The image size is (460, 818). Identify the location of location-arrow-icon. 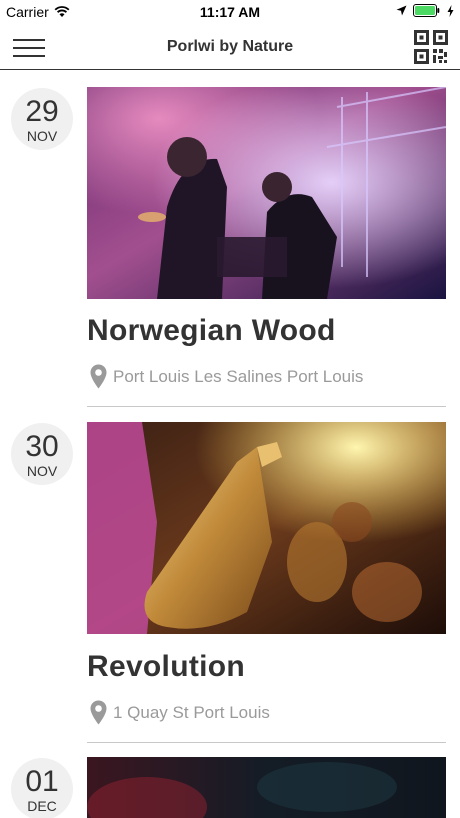
(401, 10).